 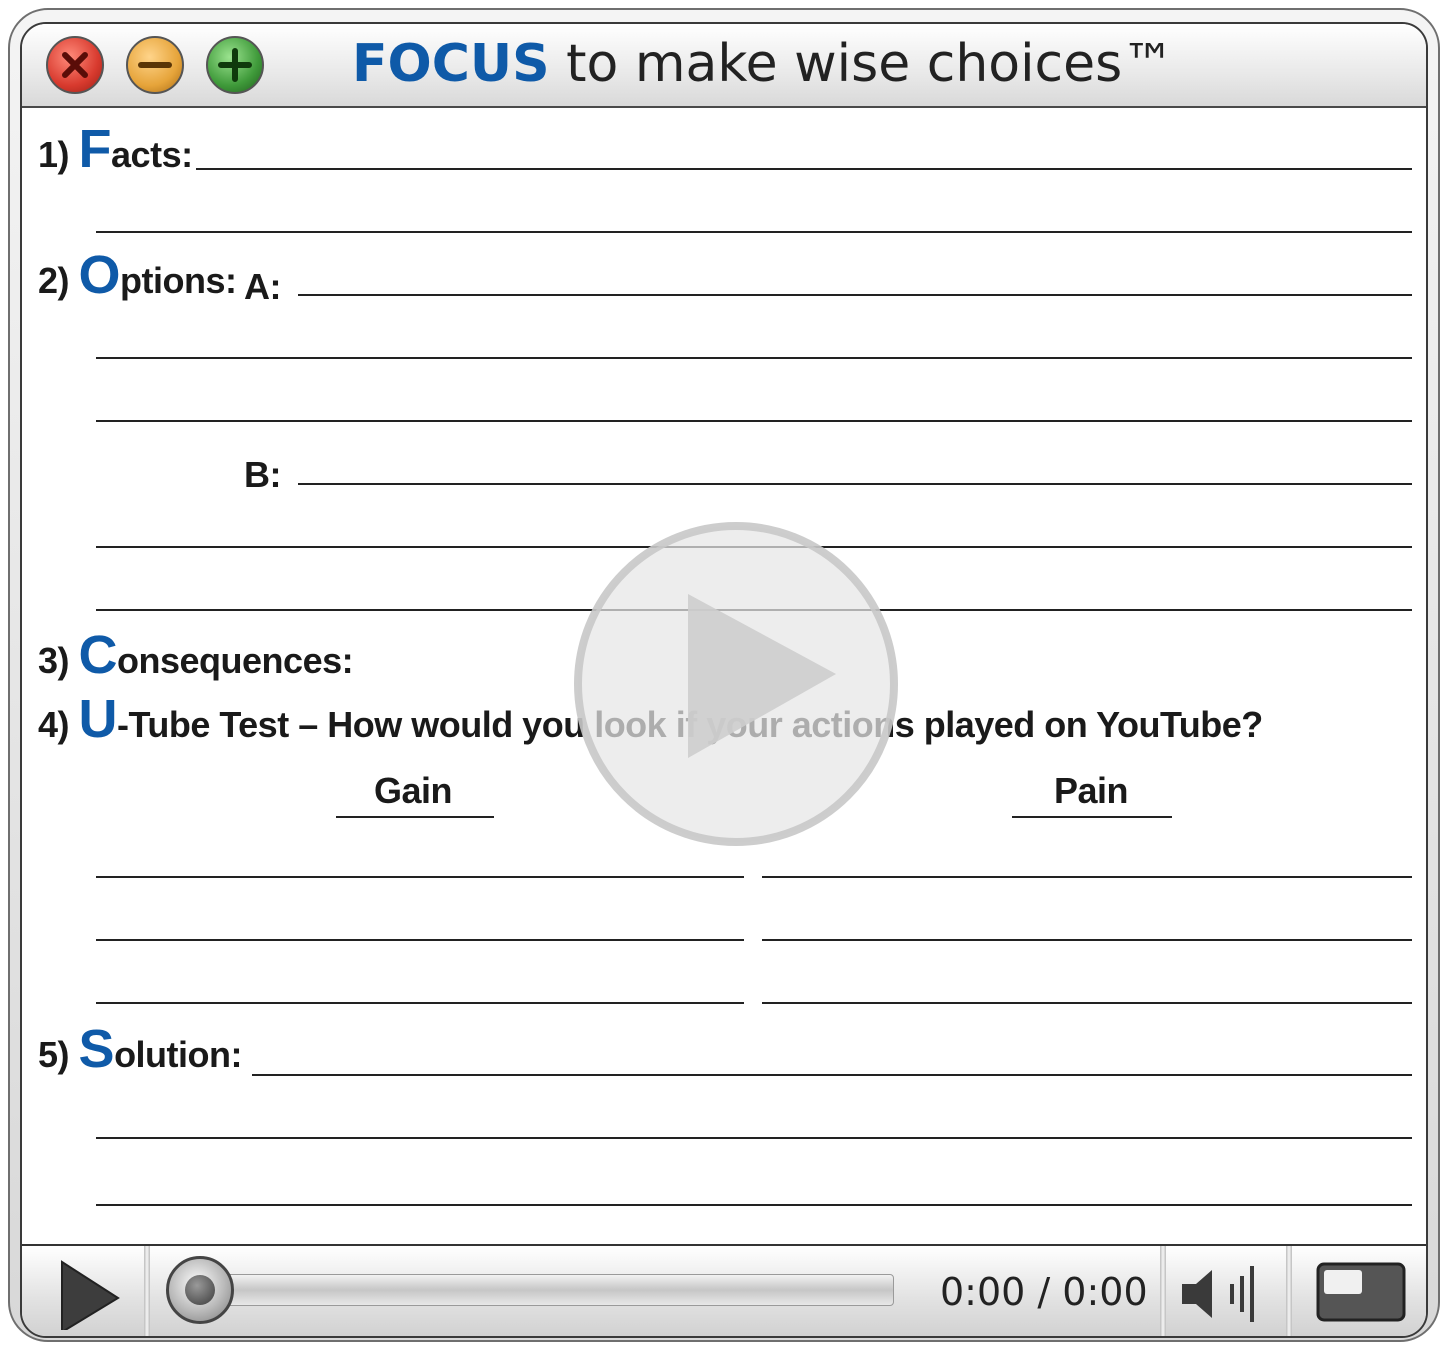 What do you see at coordinates (54, 280) in the screenshot?
I see `options-number: 2)` at bounding box center [54, 280].